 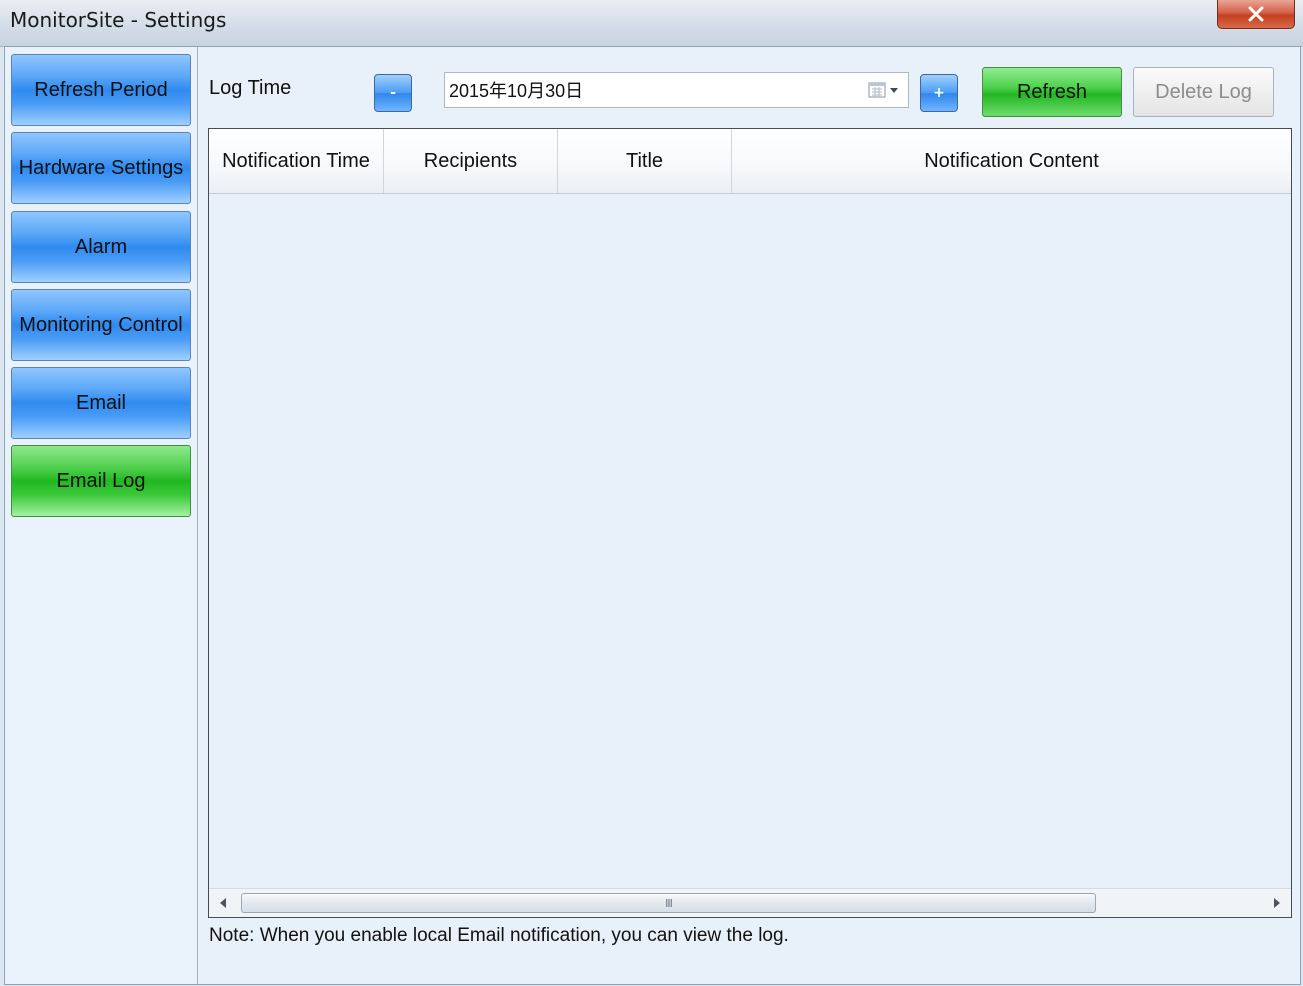 I want to click on refresh-button: Refresh, so click(x=1052, y=92).